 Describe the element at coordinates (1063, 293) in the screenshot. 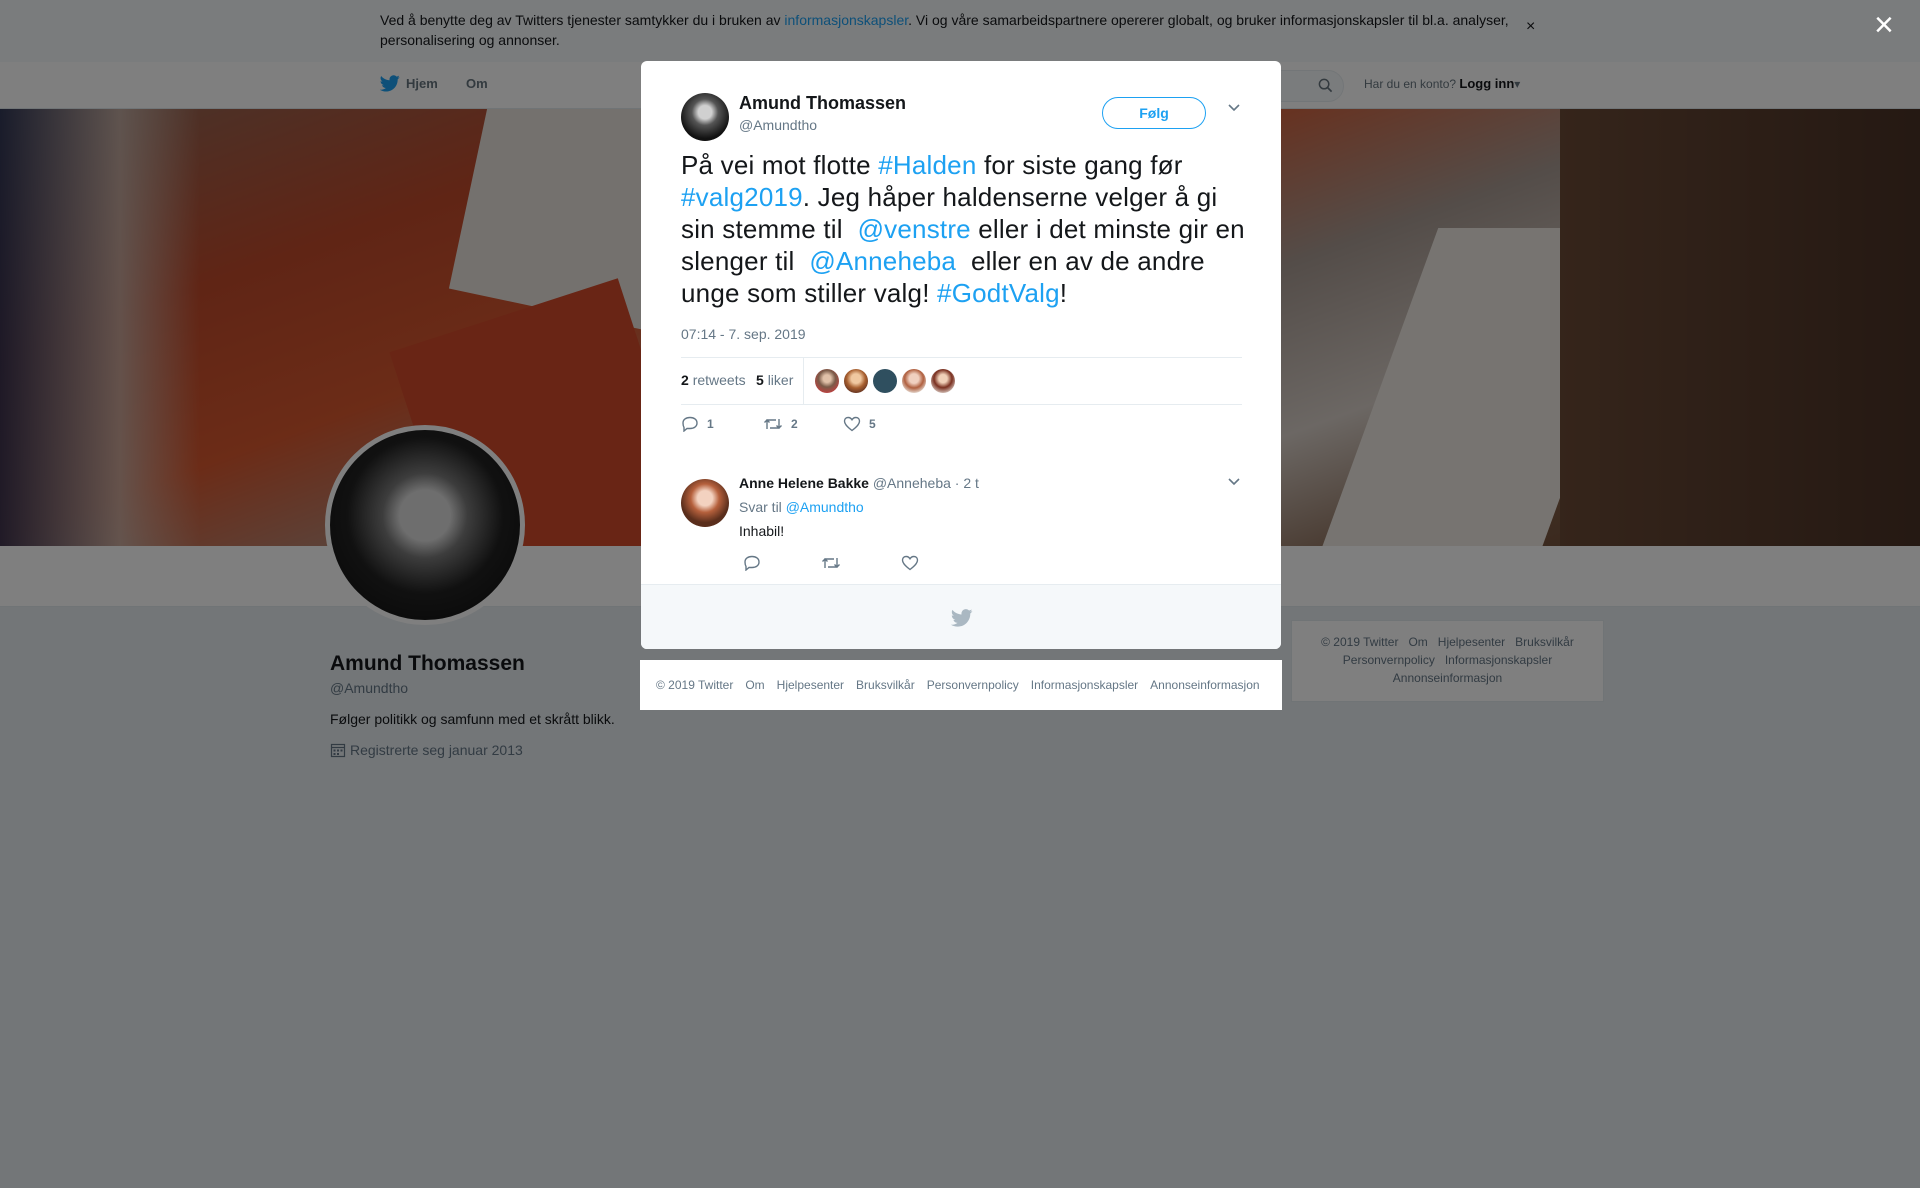

I see `tweet-text-segment: !` at that location.